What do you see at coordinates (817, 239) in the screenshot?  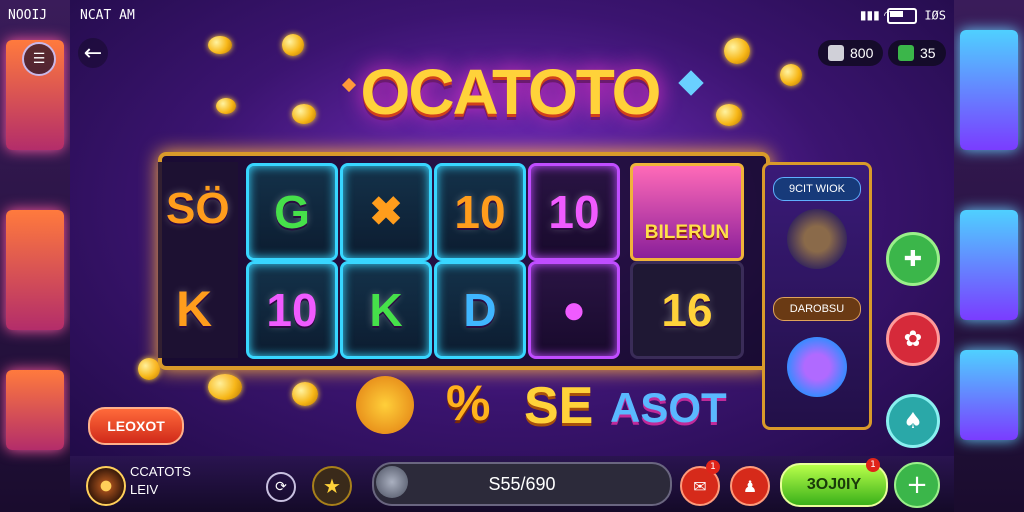 I see `bunny-mask-icon` at bounding box center [817, 239].